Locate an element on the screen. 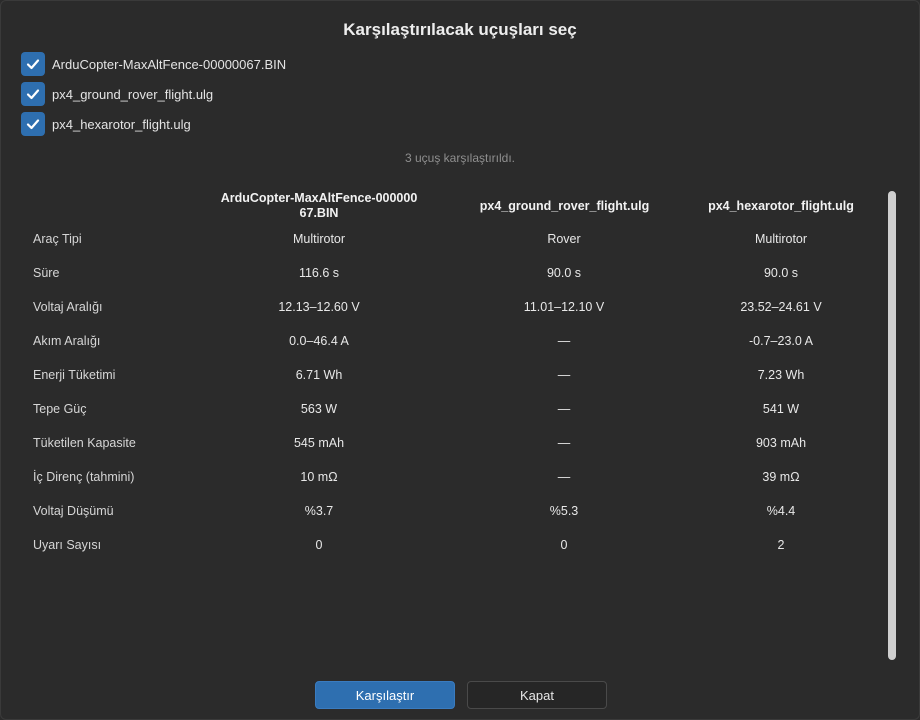 Image resolution: width=920 pixels, height=720 pixels. table-cell: Rover is located at coordinates (564, 239).